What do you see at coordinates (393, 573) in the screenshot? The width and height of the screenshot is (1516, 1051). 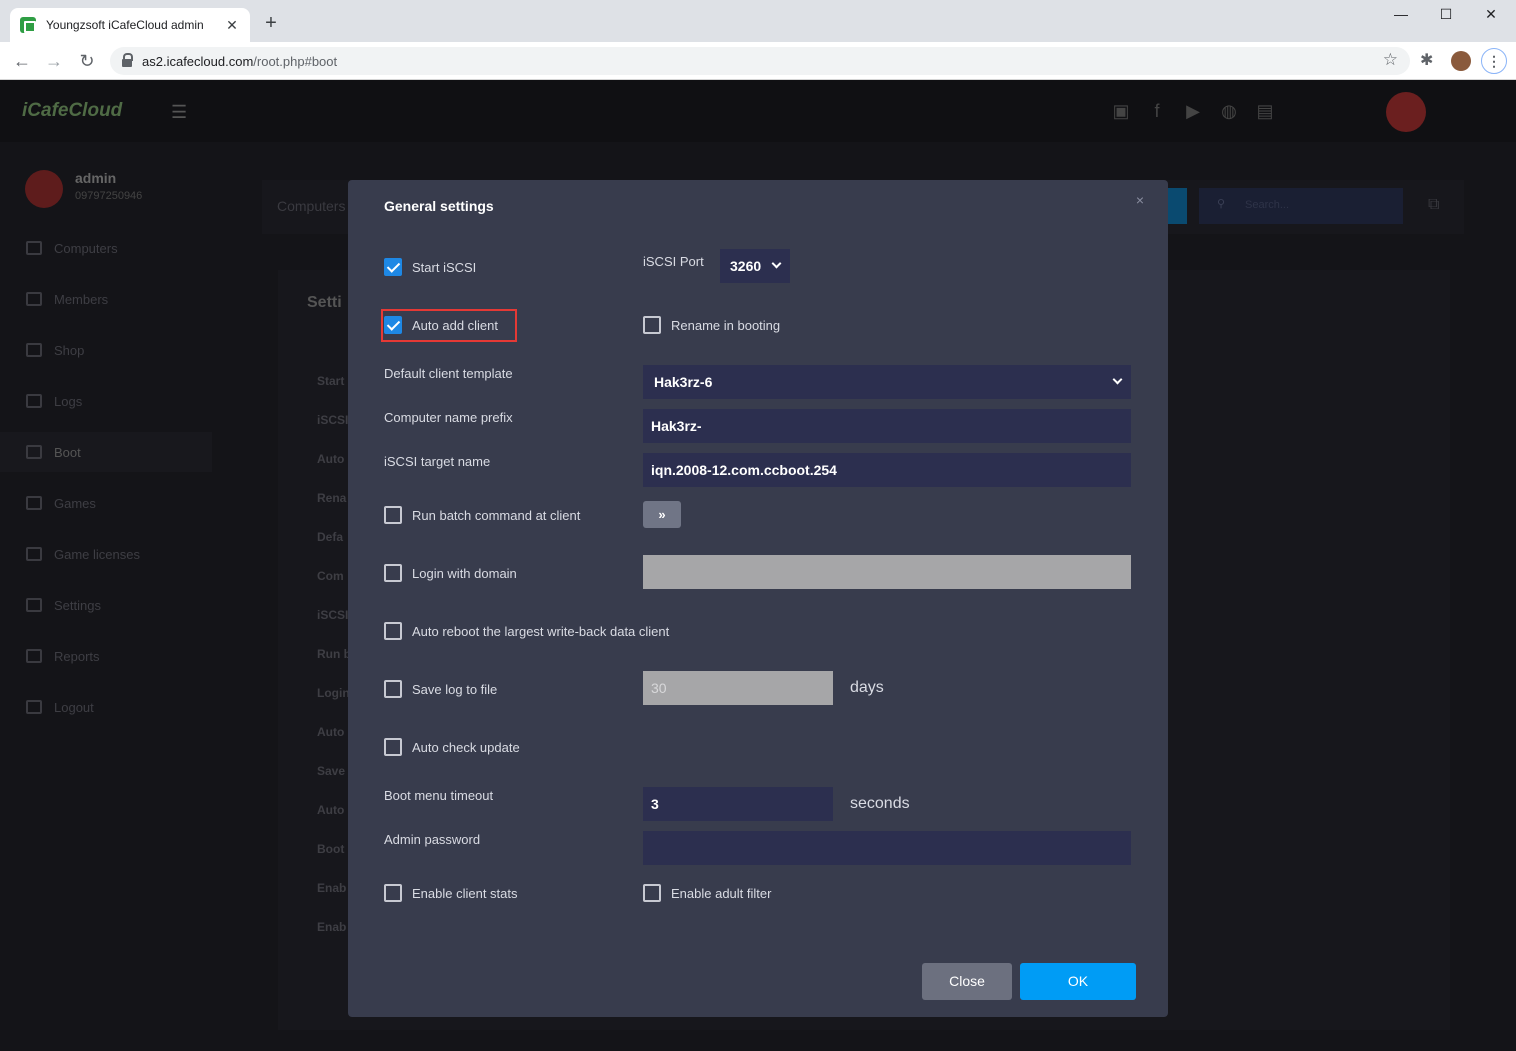 I see `login-with-domain-checkbox` at bounding box center [393, 573].